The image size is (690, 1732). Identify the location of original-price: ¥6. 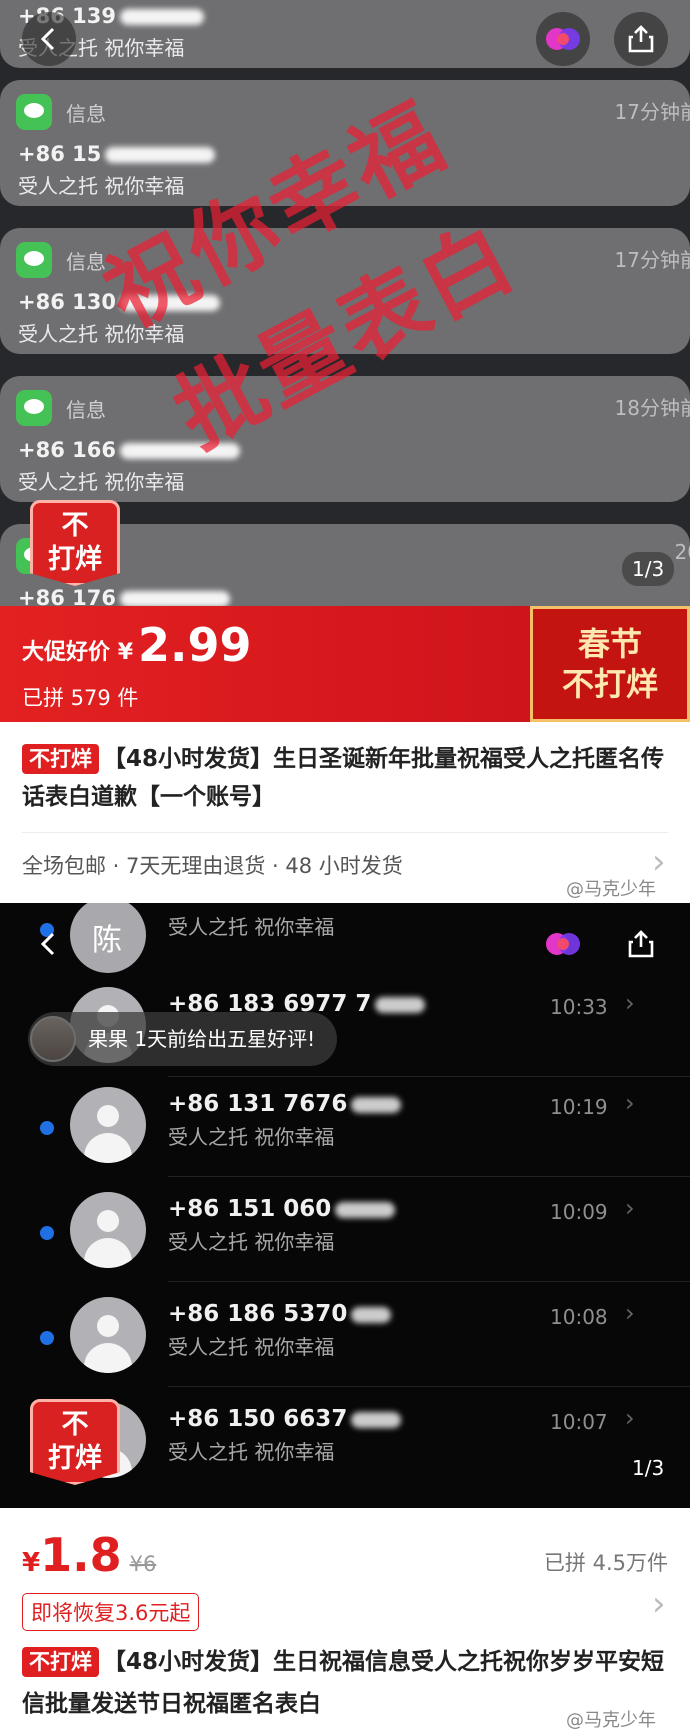
(143, 1564).